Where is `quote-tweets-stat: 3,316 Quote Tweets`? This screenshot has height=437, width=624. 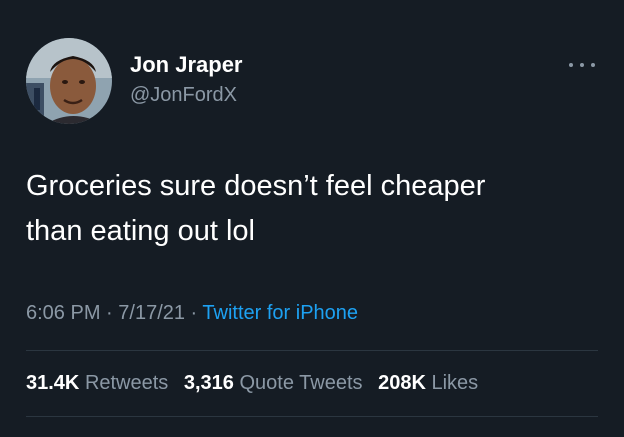 quote-tweets-stat: 3,316 Quote Tweets is located at coordinates (273, 383).